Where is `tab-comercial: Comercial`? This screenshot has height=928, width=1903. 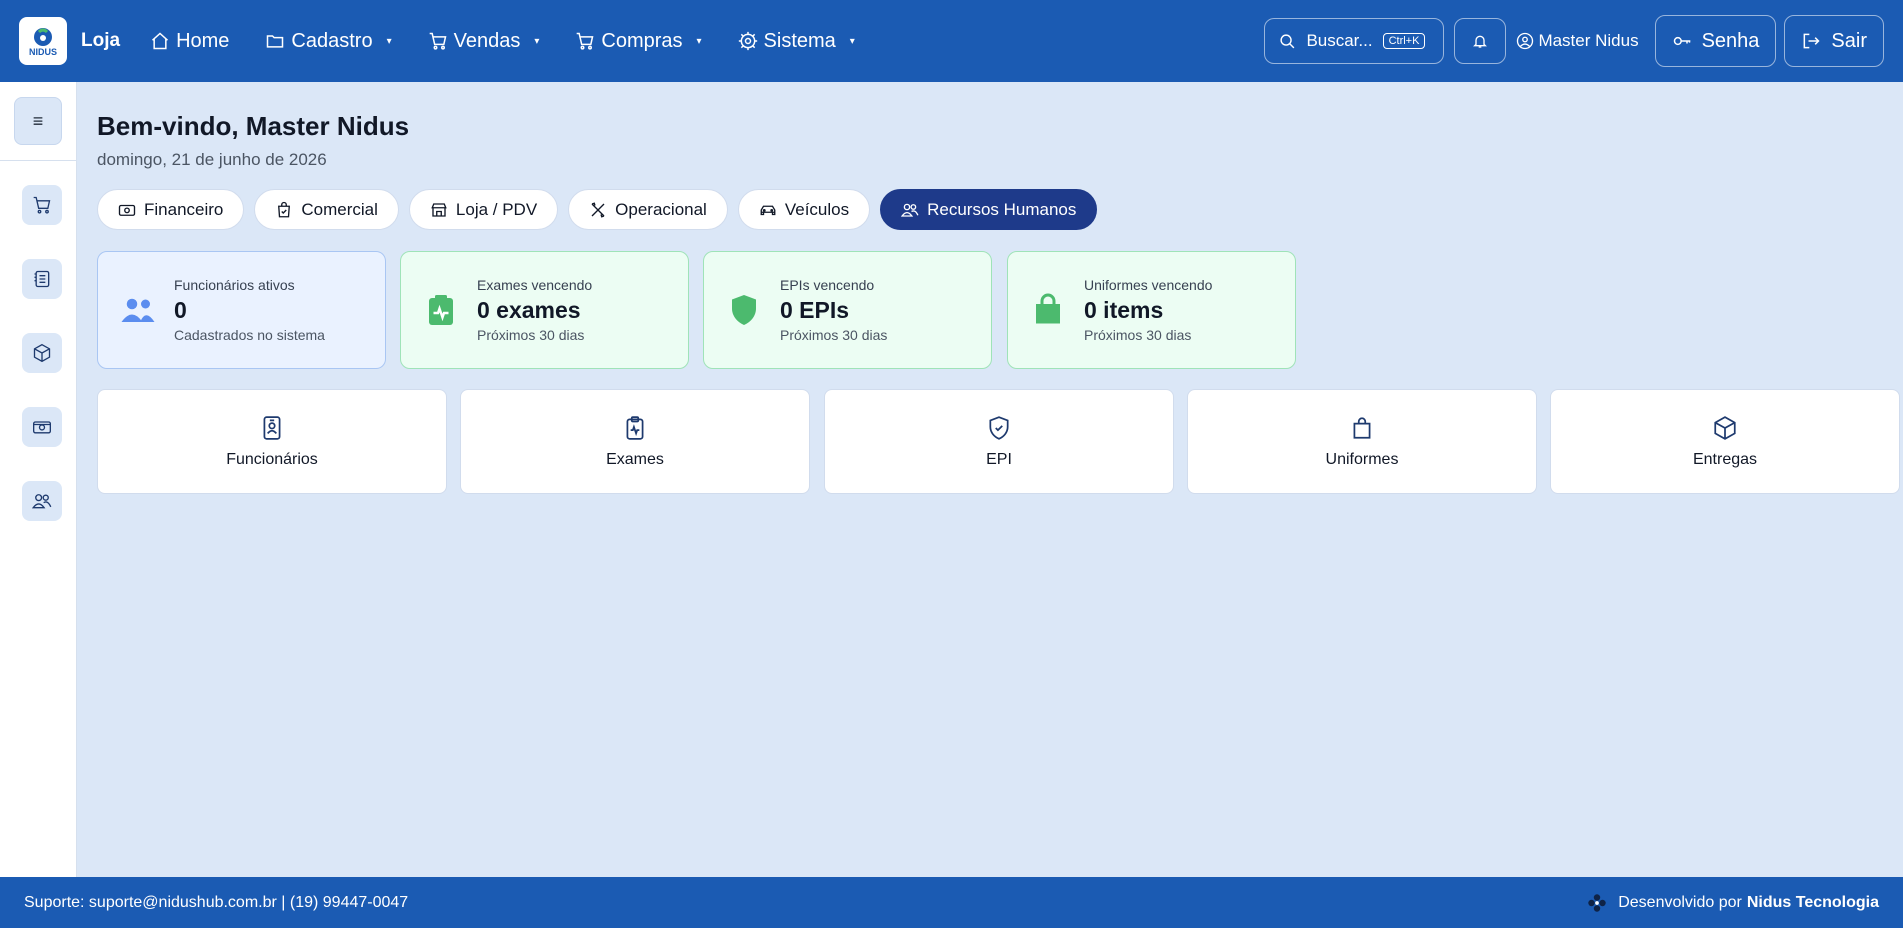
tab-comercial: Comercial is located at coordinates (326, 209).